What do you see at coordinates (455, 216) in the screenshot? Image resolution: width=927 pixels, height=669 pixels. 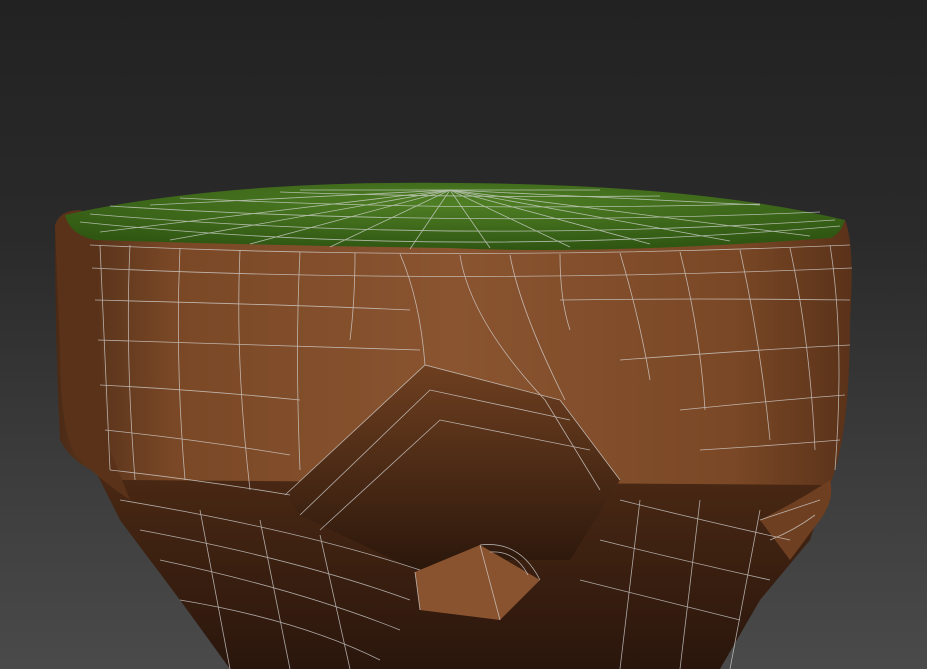 I see `grass-top` at bounding box center [455, 216].